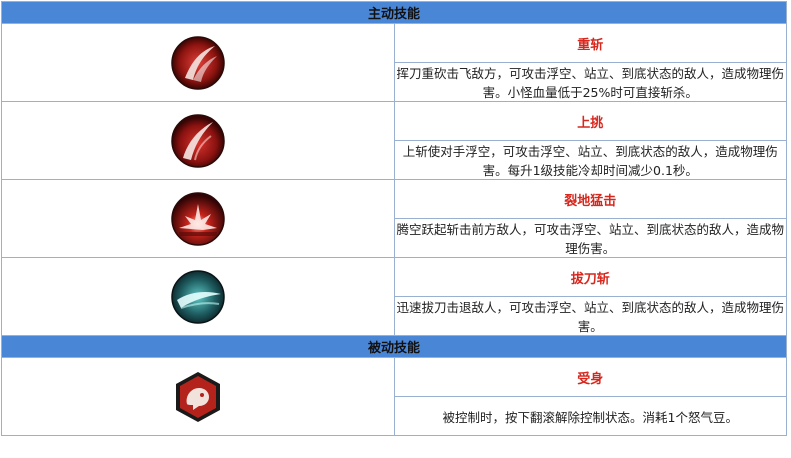 The width and height of the screenshot is (791, 458). I want to click on break-fall-icon, so click(197, 396).